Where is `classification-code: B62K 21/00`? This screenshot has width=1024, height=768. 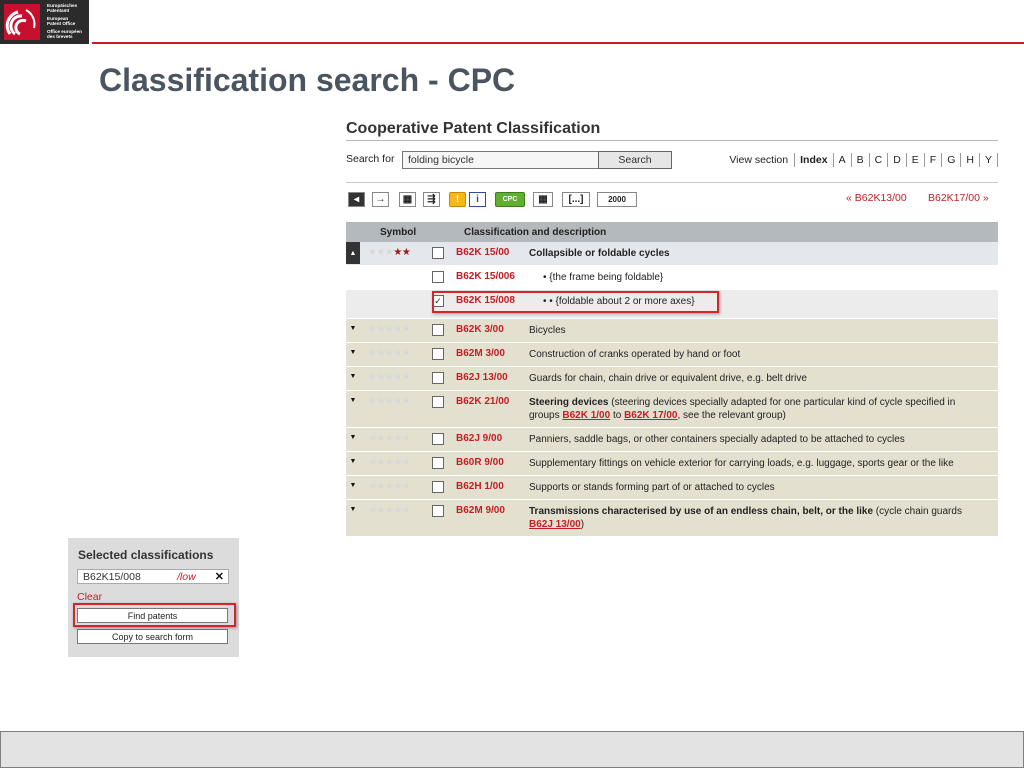
classification-code: B62K 21/00 is located at coordinates (488, 399).